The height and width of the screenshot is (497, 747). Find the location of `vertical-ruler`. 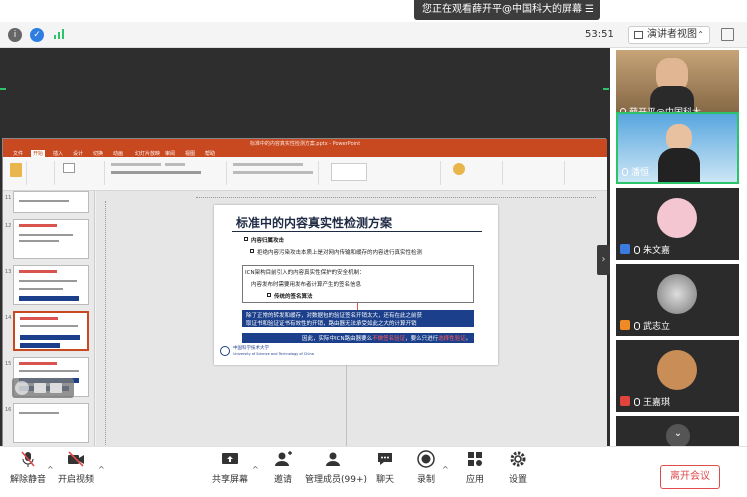

vertical-ruler is located at coordinates (104, 326).